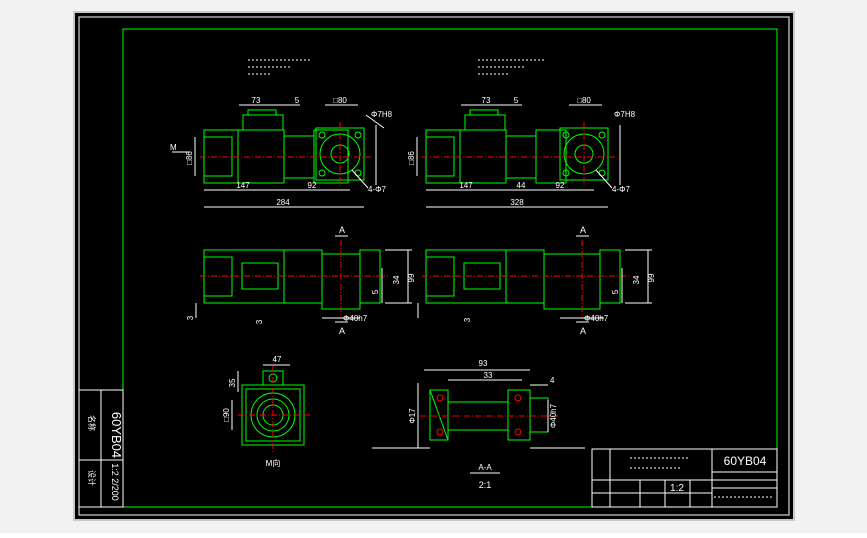 This screenshot has width=867, height=538. Describe the element at coordinates (342, 230) in the screenshot. I see `s1-section-a-top: A` at that location.